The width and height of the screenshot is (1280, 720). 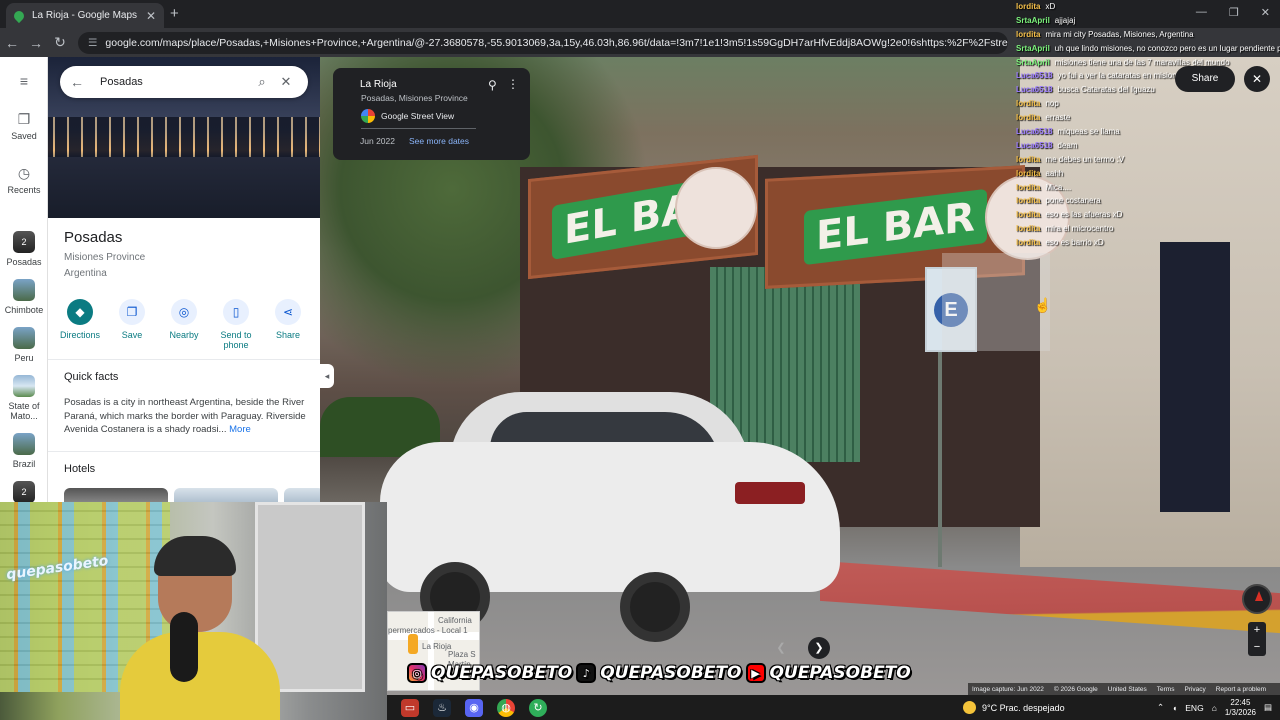 What do you see at coordinates (327, 376) in the screenshot?
I see `collapse-panel-button: ◂` at bounding box center [327, 376].